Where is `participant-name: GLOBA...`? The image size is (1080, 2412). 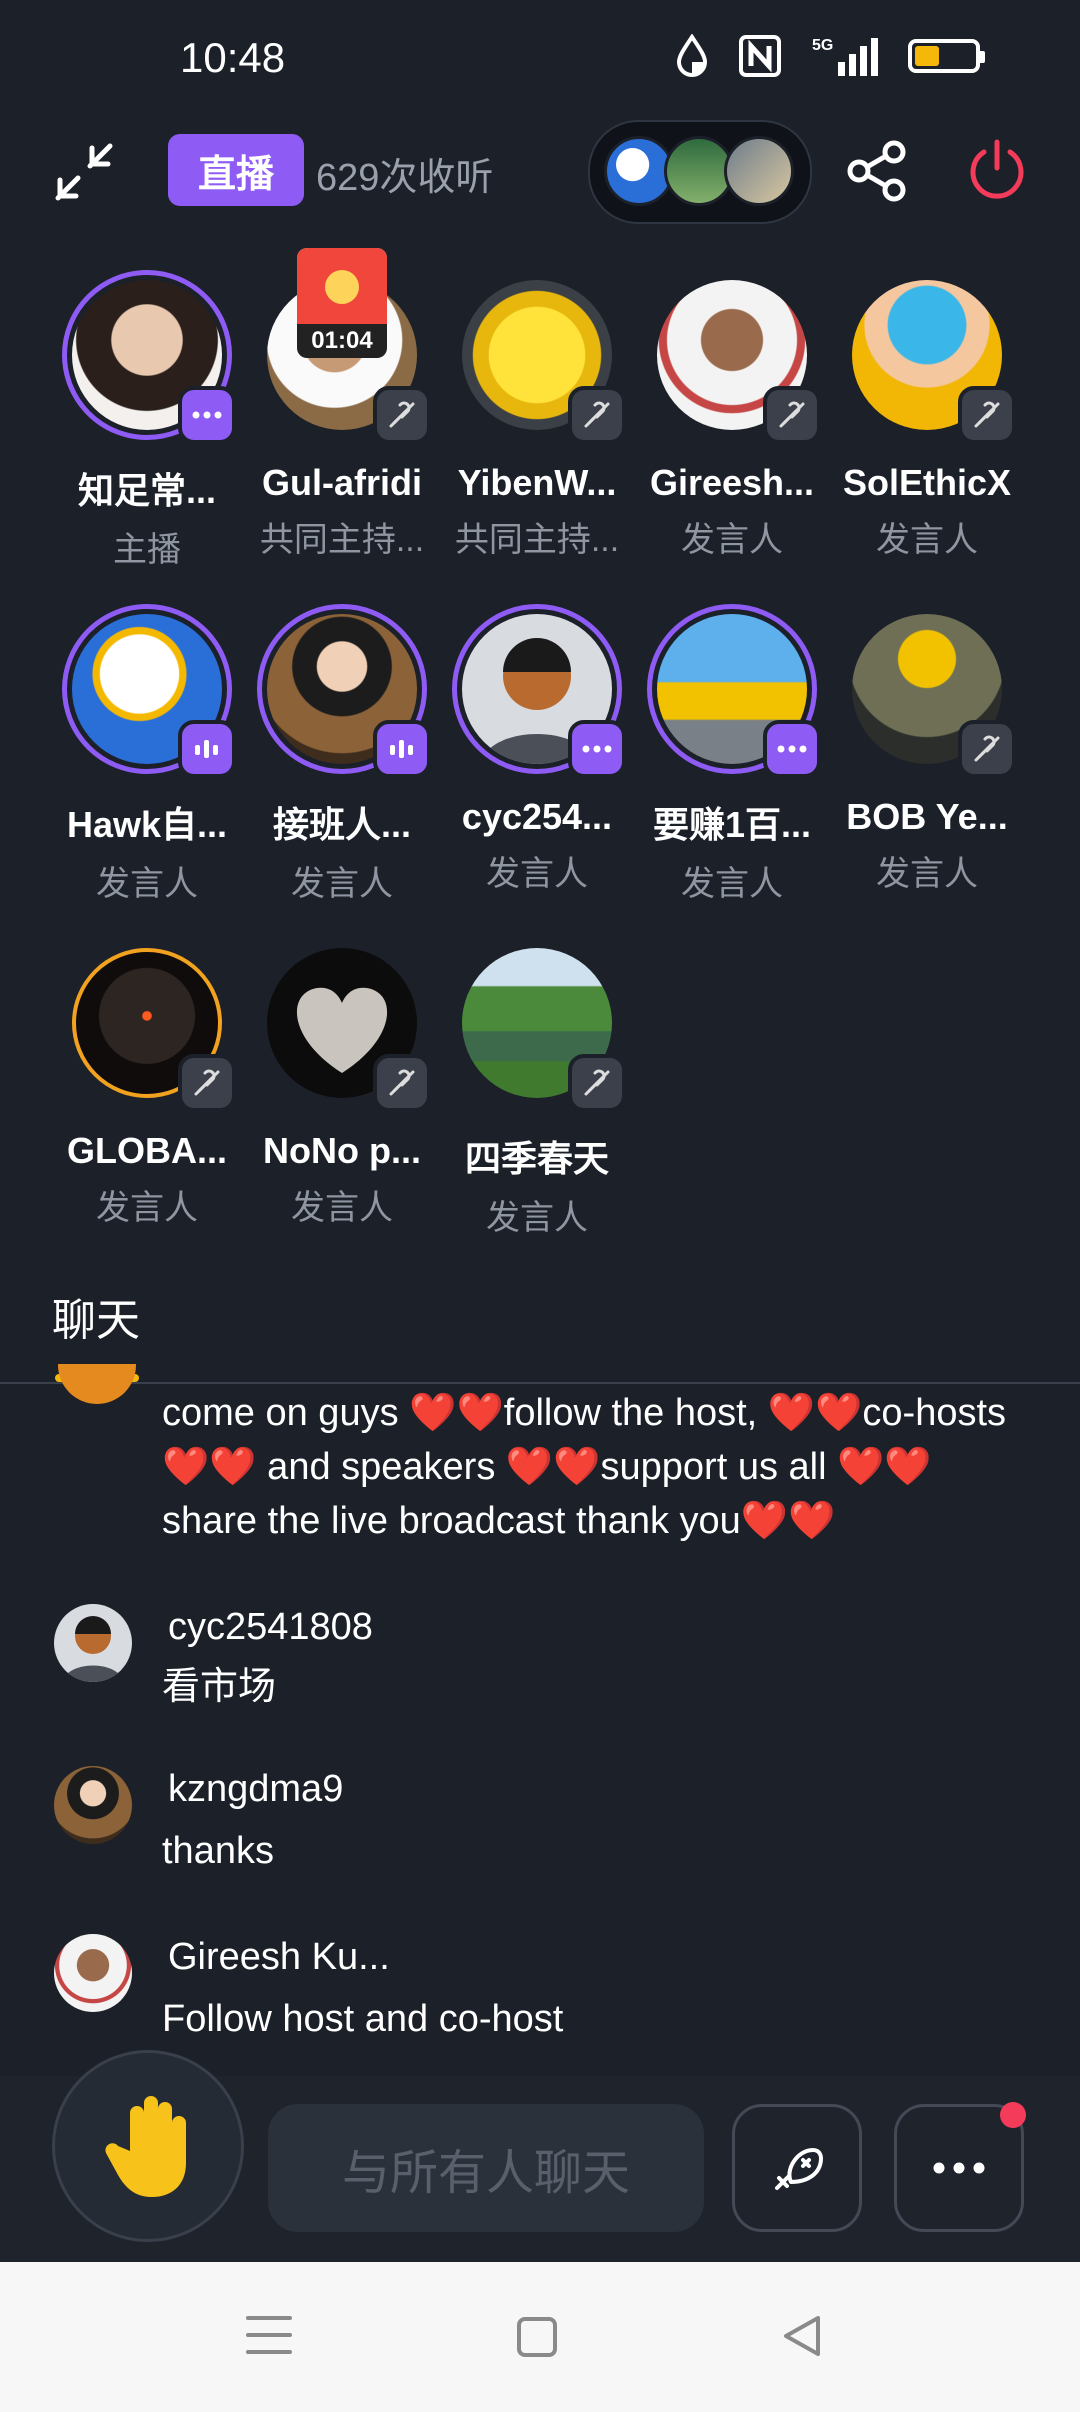 participant-name: GLOBA... is located at coordinates (147, 1150).